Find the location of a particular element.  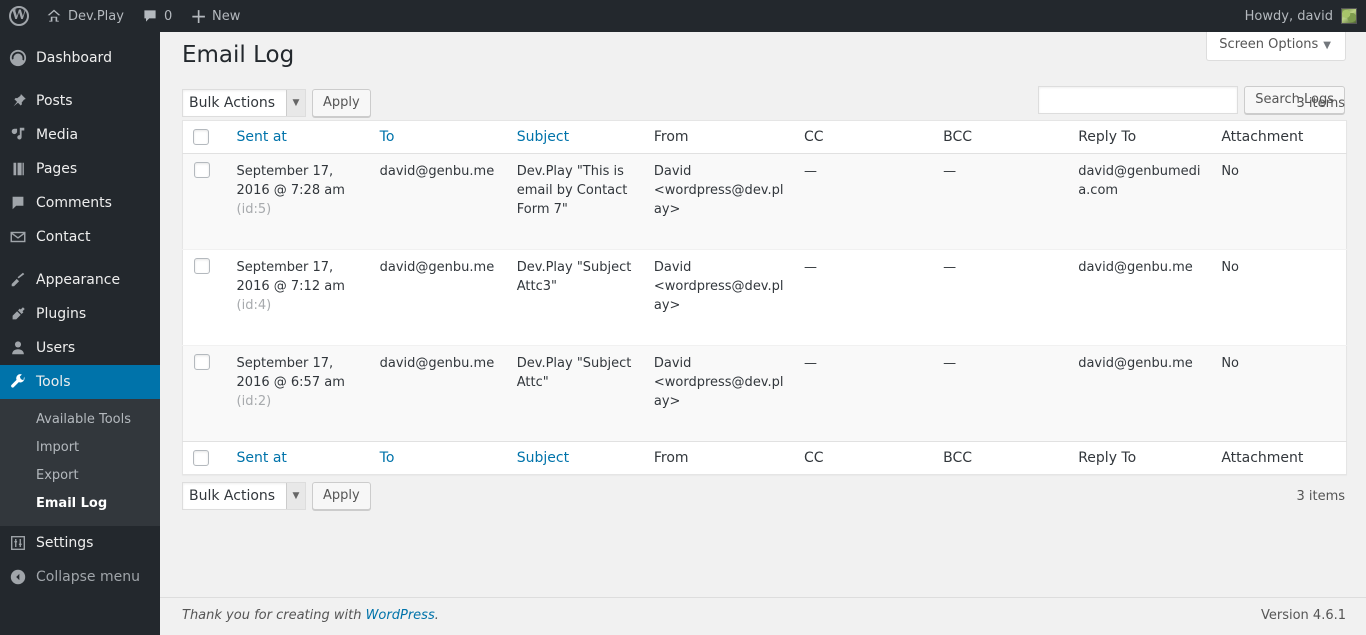

site-name-menu: Dev.Play is located at coordinates (85, 16).